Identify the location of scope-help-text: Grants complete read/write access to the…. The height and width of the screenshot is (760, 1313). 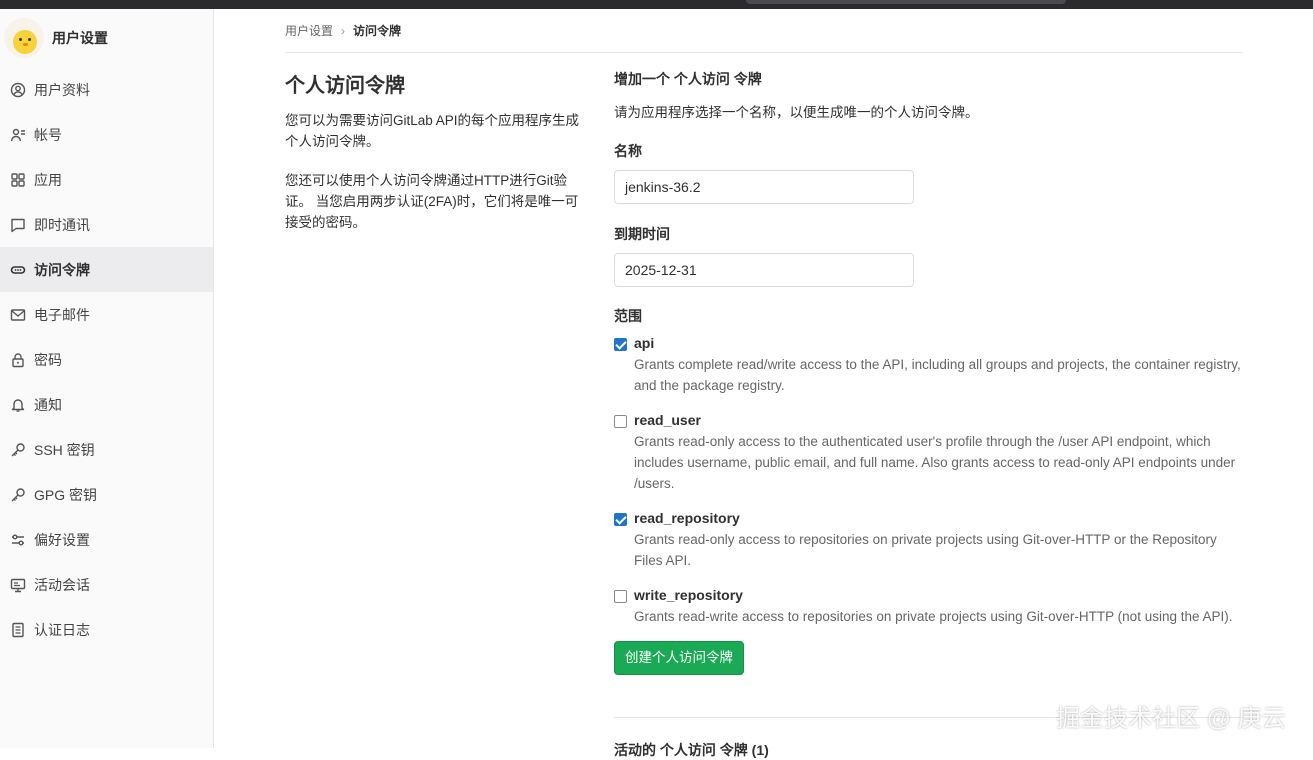
(937, 375).